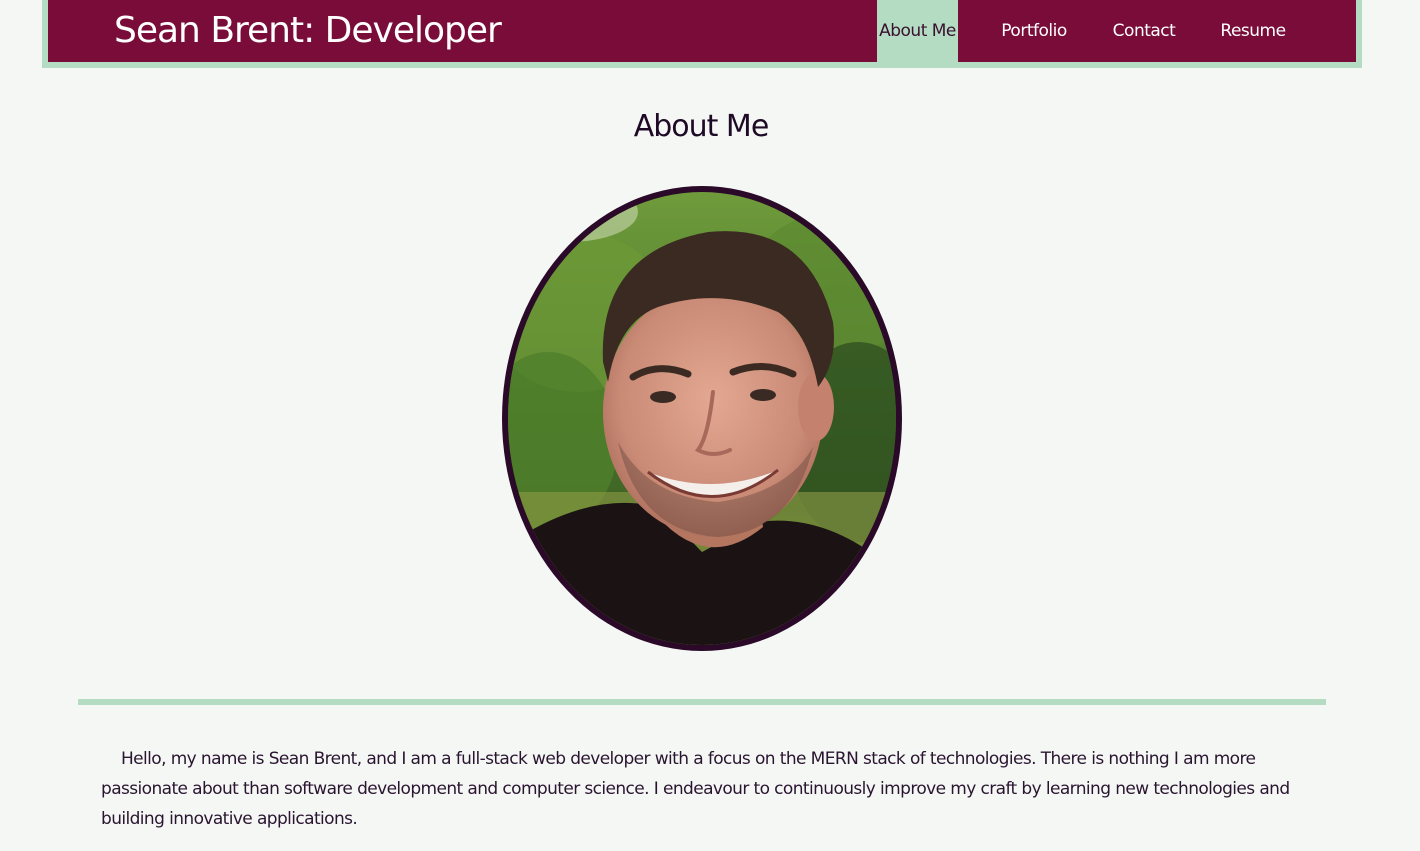  What do you see at coordinates (701, 126) in the screenshot?
I see `section-heading: About Me` at bounding box center [701, 126].